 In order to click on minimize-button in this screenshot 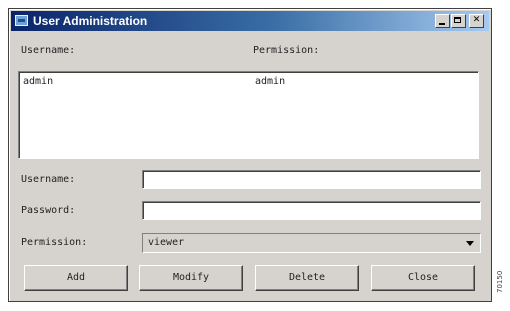, I will do `click(442, 21)`.